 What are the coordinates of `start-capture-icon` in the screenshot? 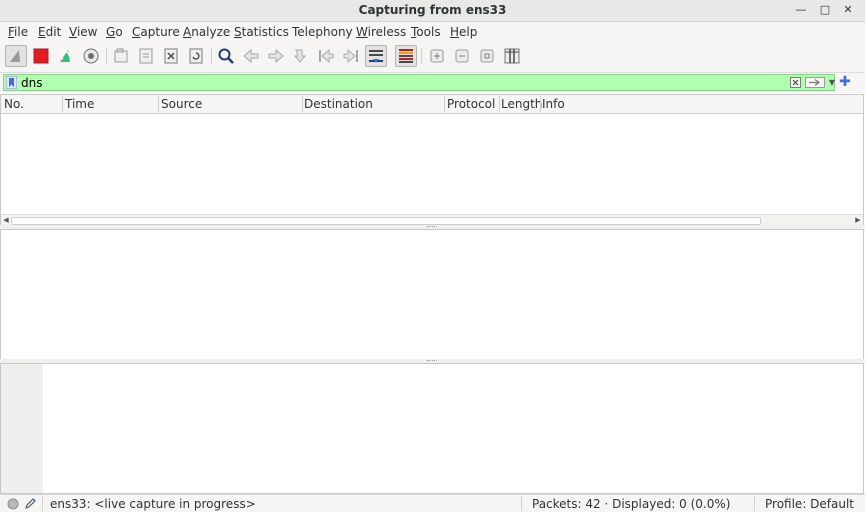 It's located at (16, 56).